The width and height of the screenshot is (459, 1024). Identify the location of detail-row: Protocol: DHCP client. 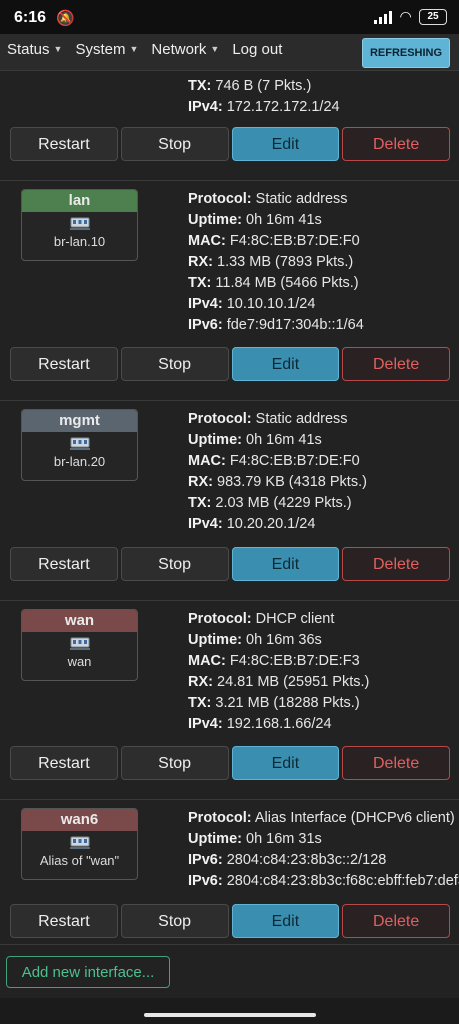
(323, 619).